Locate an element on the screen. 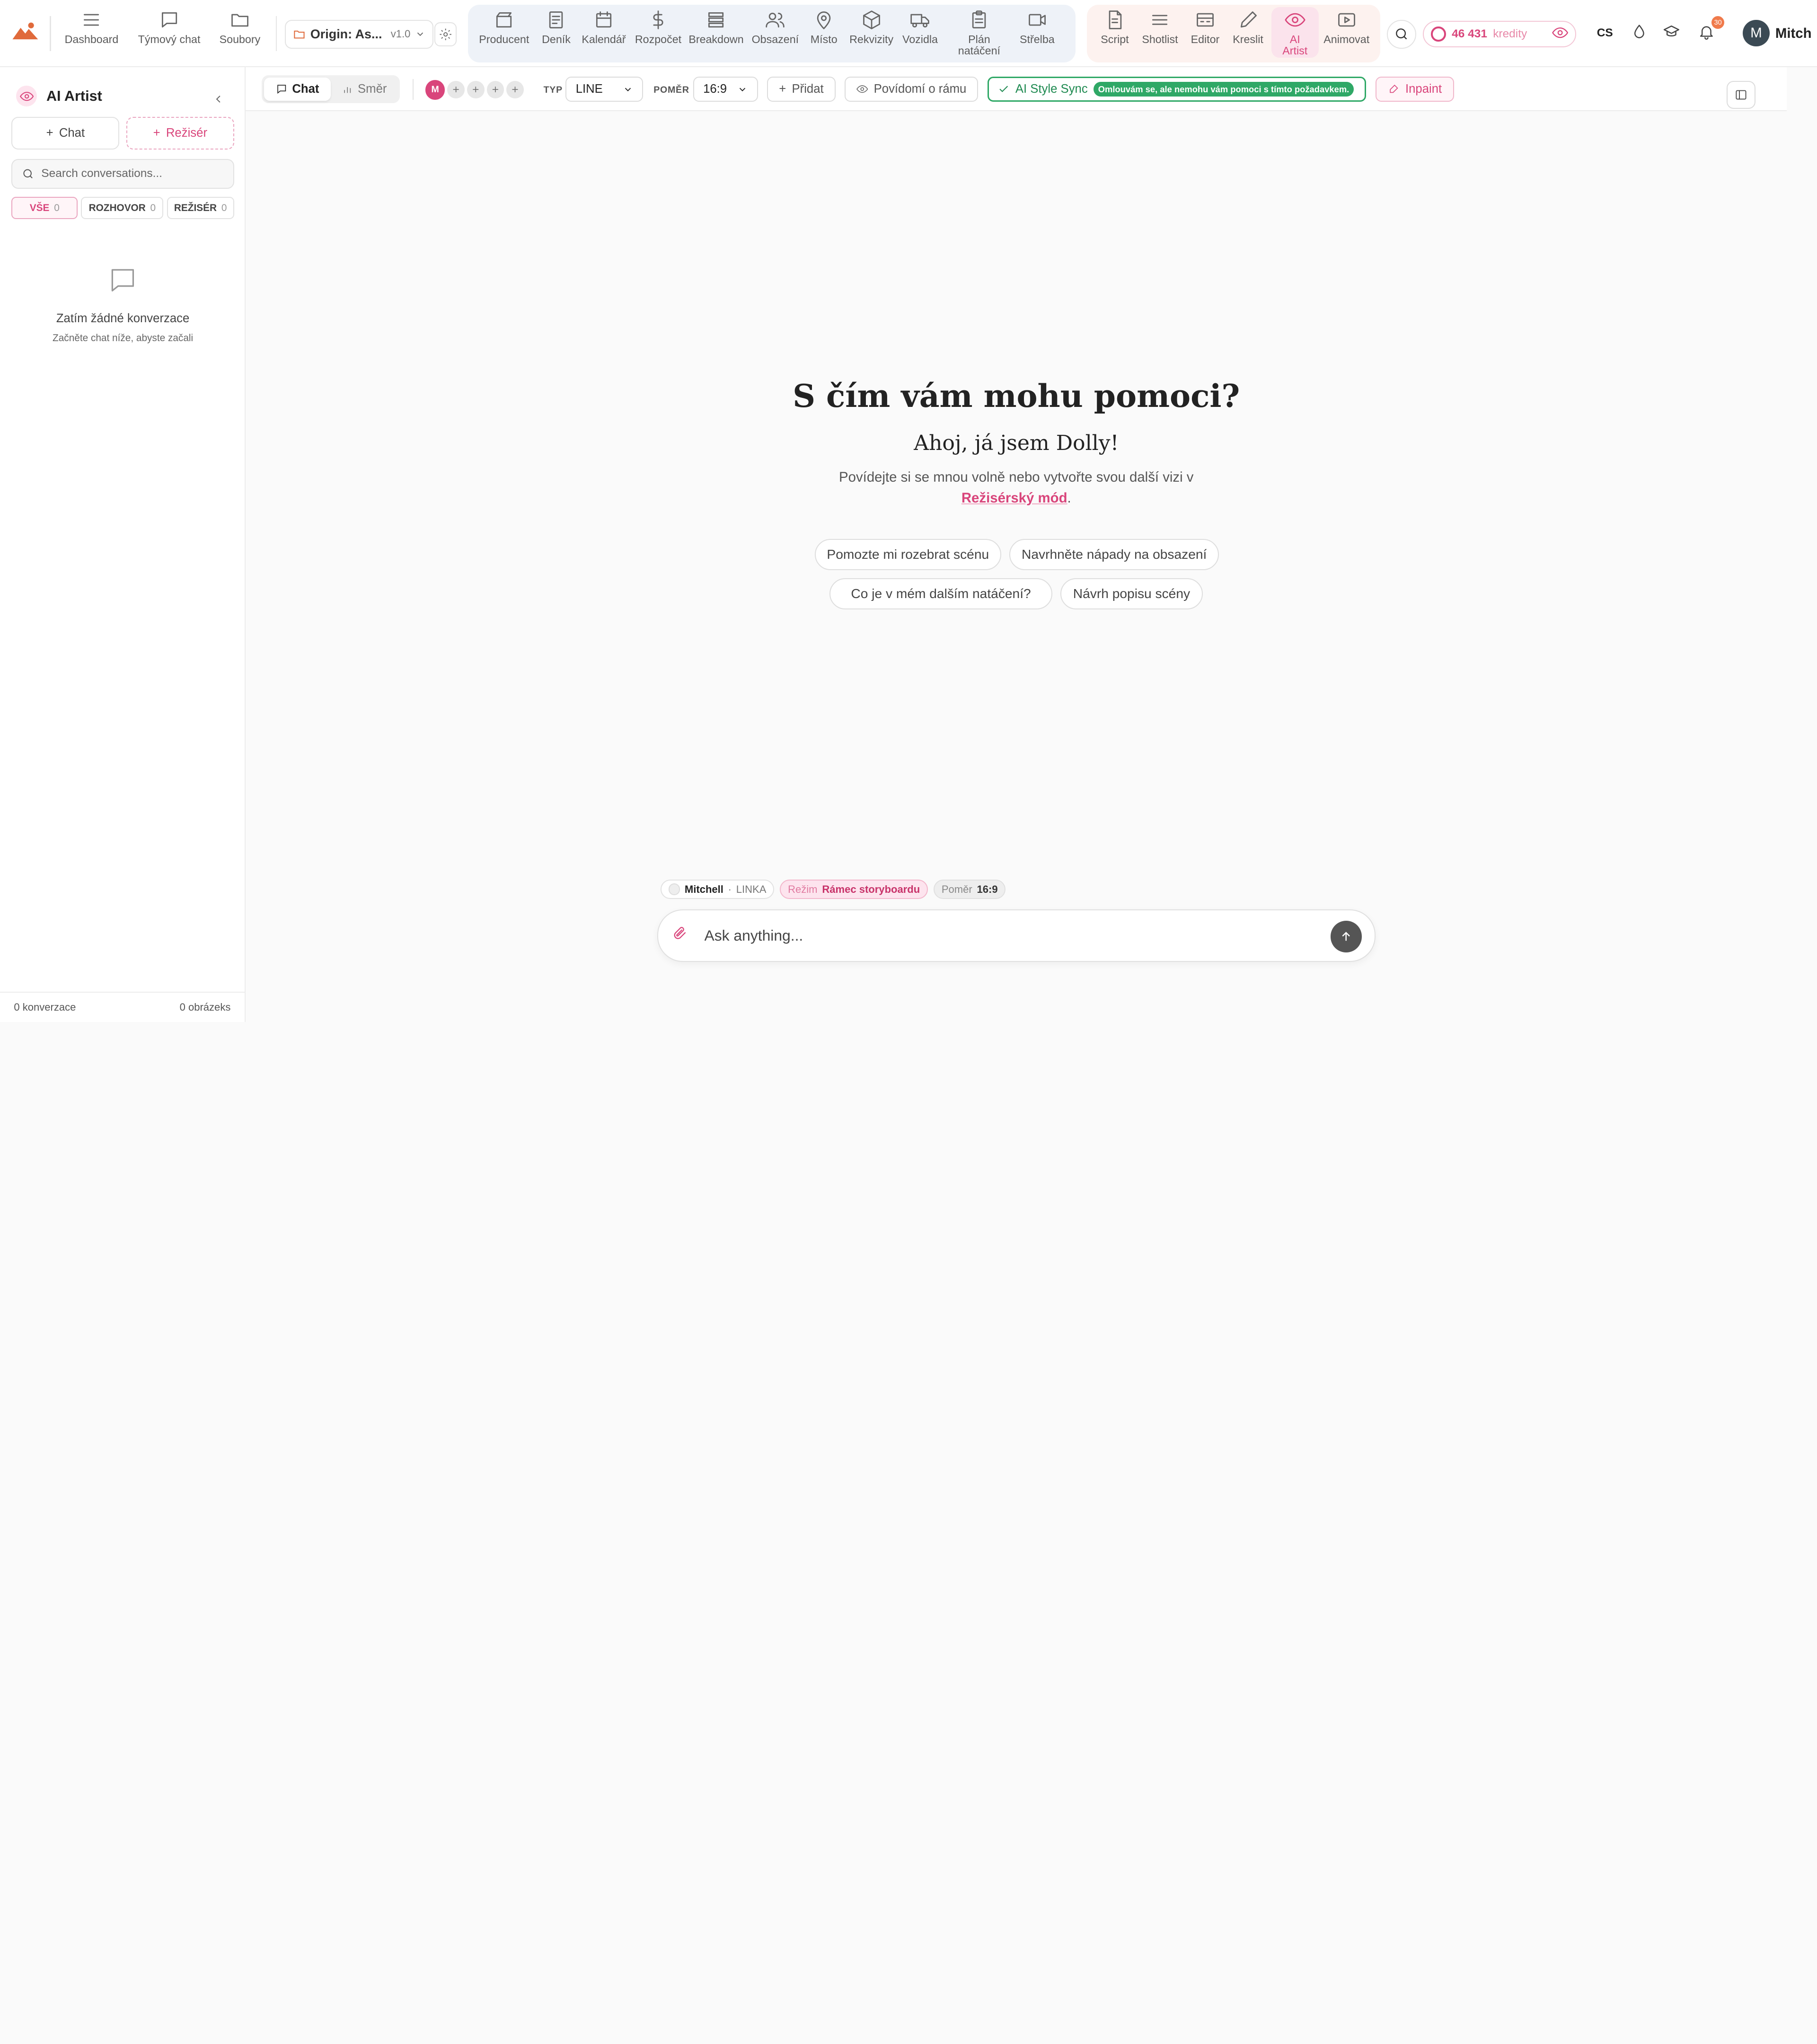 Image resolution: width=1817 pixels, height=2044 pixels. ratio-select: 16:9 is located at coordinates (726, 89).